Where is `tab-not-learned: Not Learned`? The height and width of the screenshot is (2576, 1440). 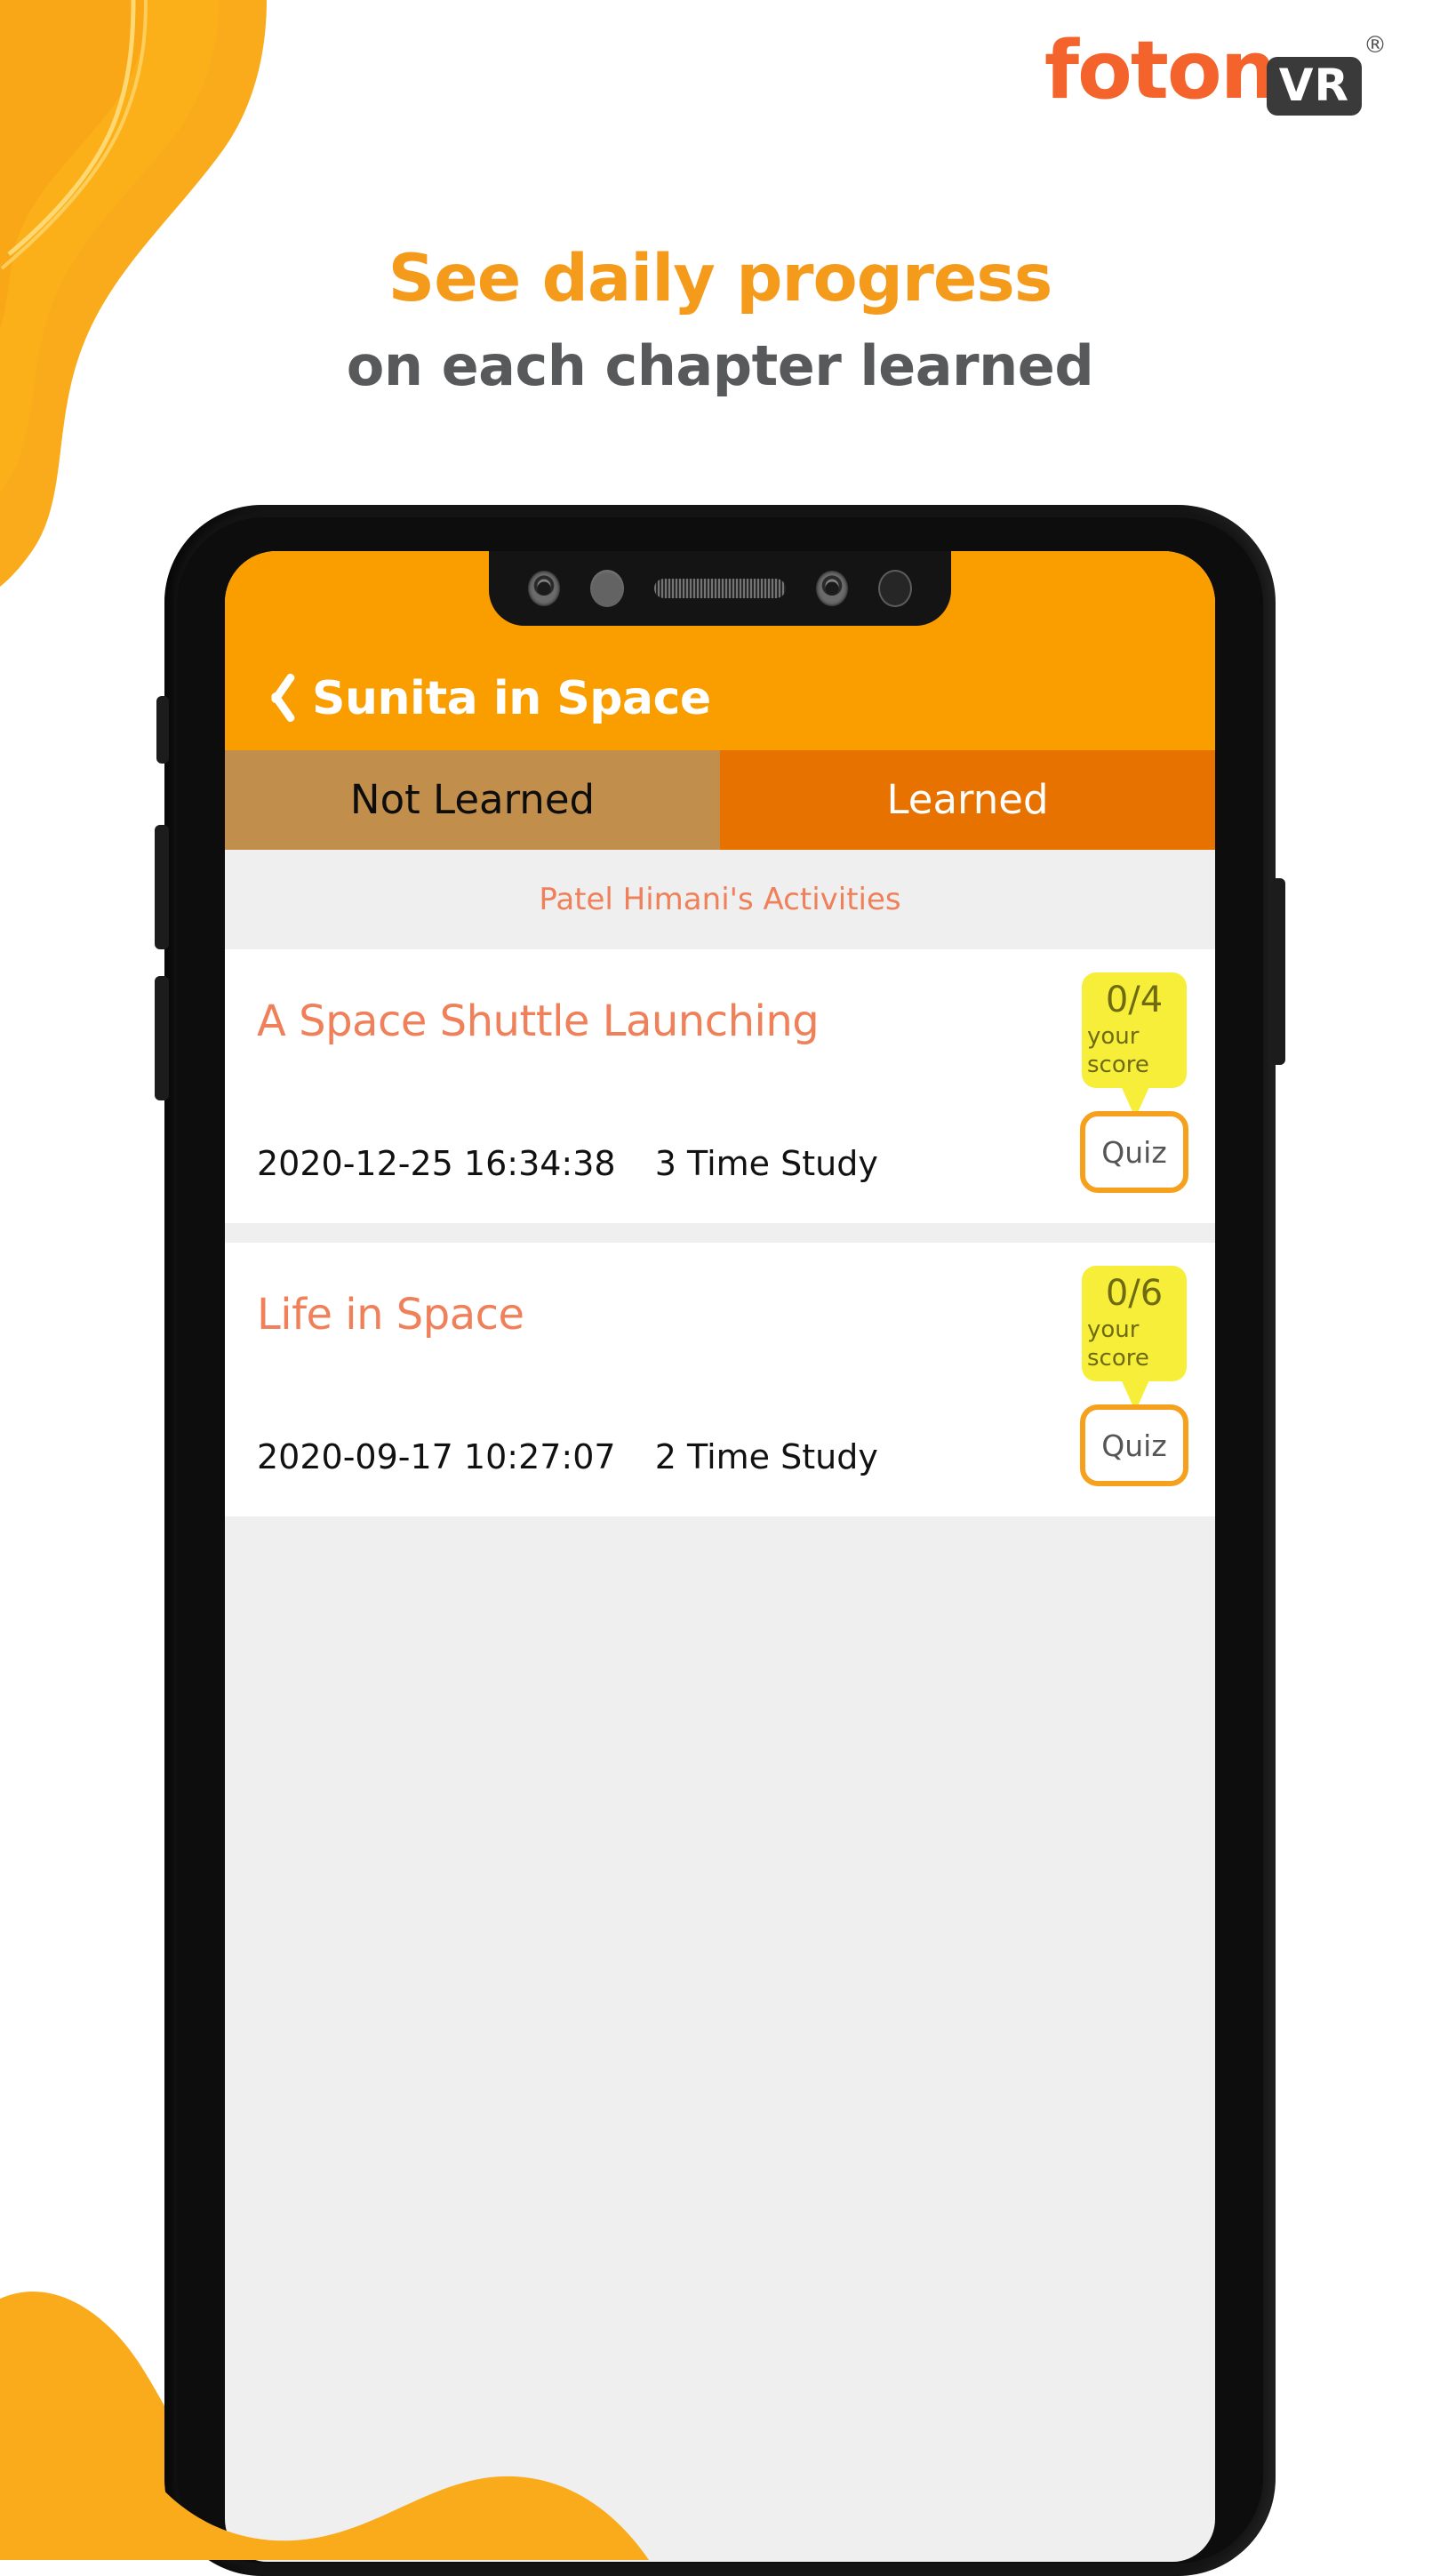 tab-not-learned: Not Learned is located at coordinates (472, 800).